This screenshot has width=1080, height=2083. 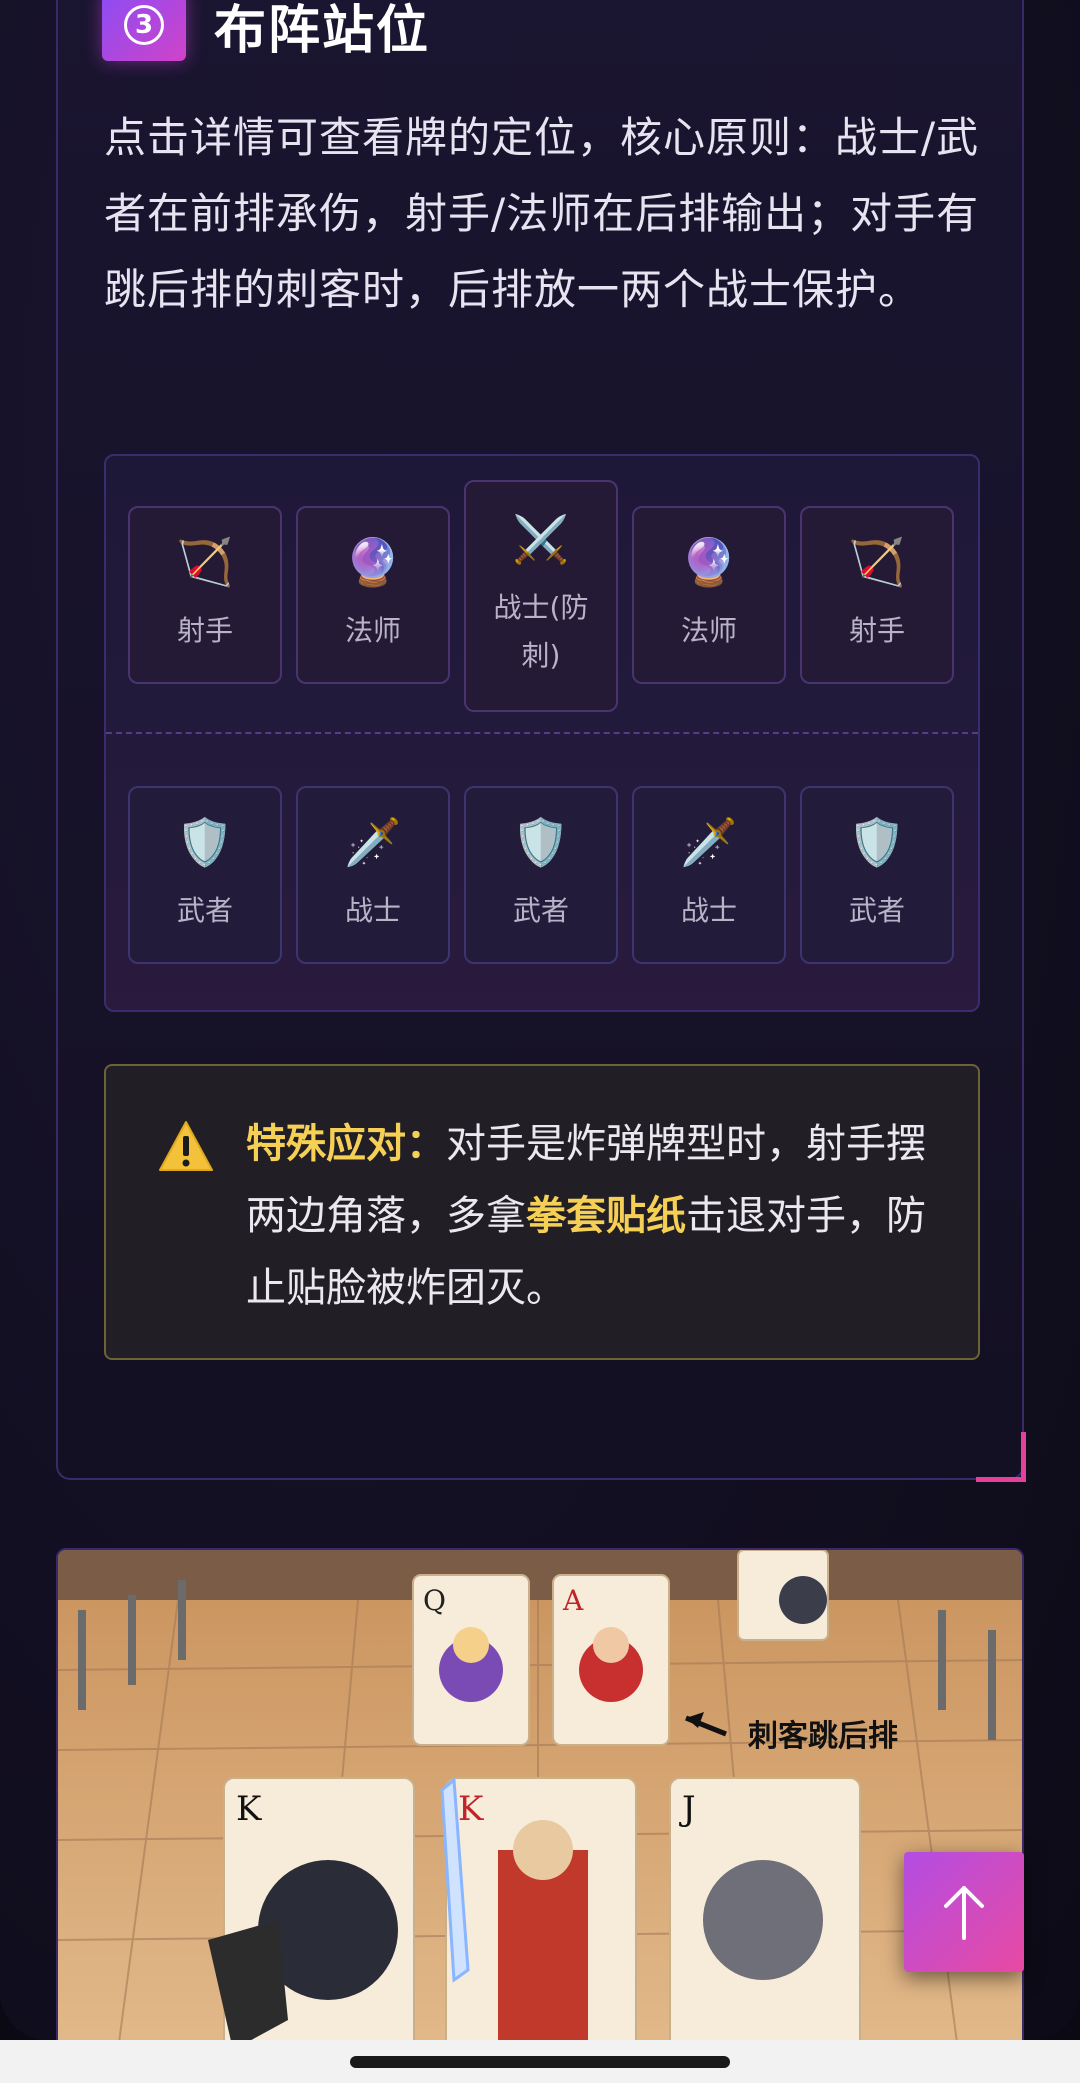 What do you see at coordinates (765, 1908) in the screenshot?
I see `card-jack: J` at bounding box center [765, 1908].